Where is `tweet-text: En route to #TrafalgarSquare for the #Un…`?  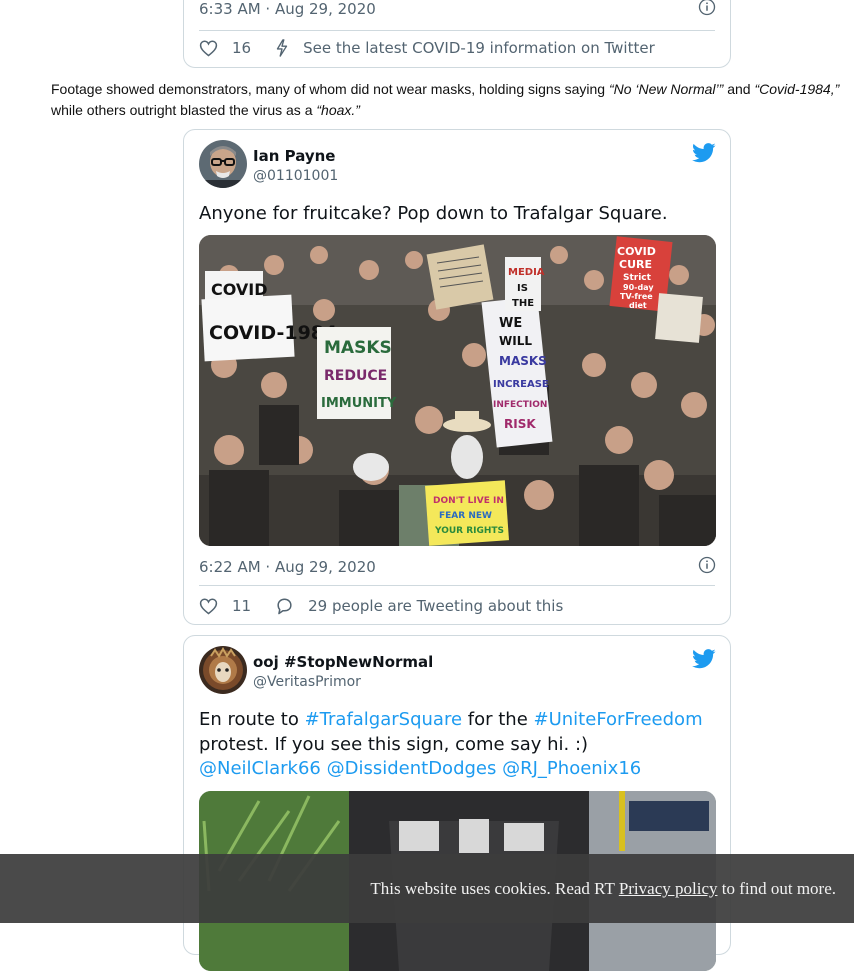
tweet-text: En route to #TrafalgarSquare for the #Un… is located at coordinates (457, 745).